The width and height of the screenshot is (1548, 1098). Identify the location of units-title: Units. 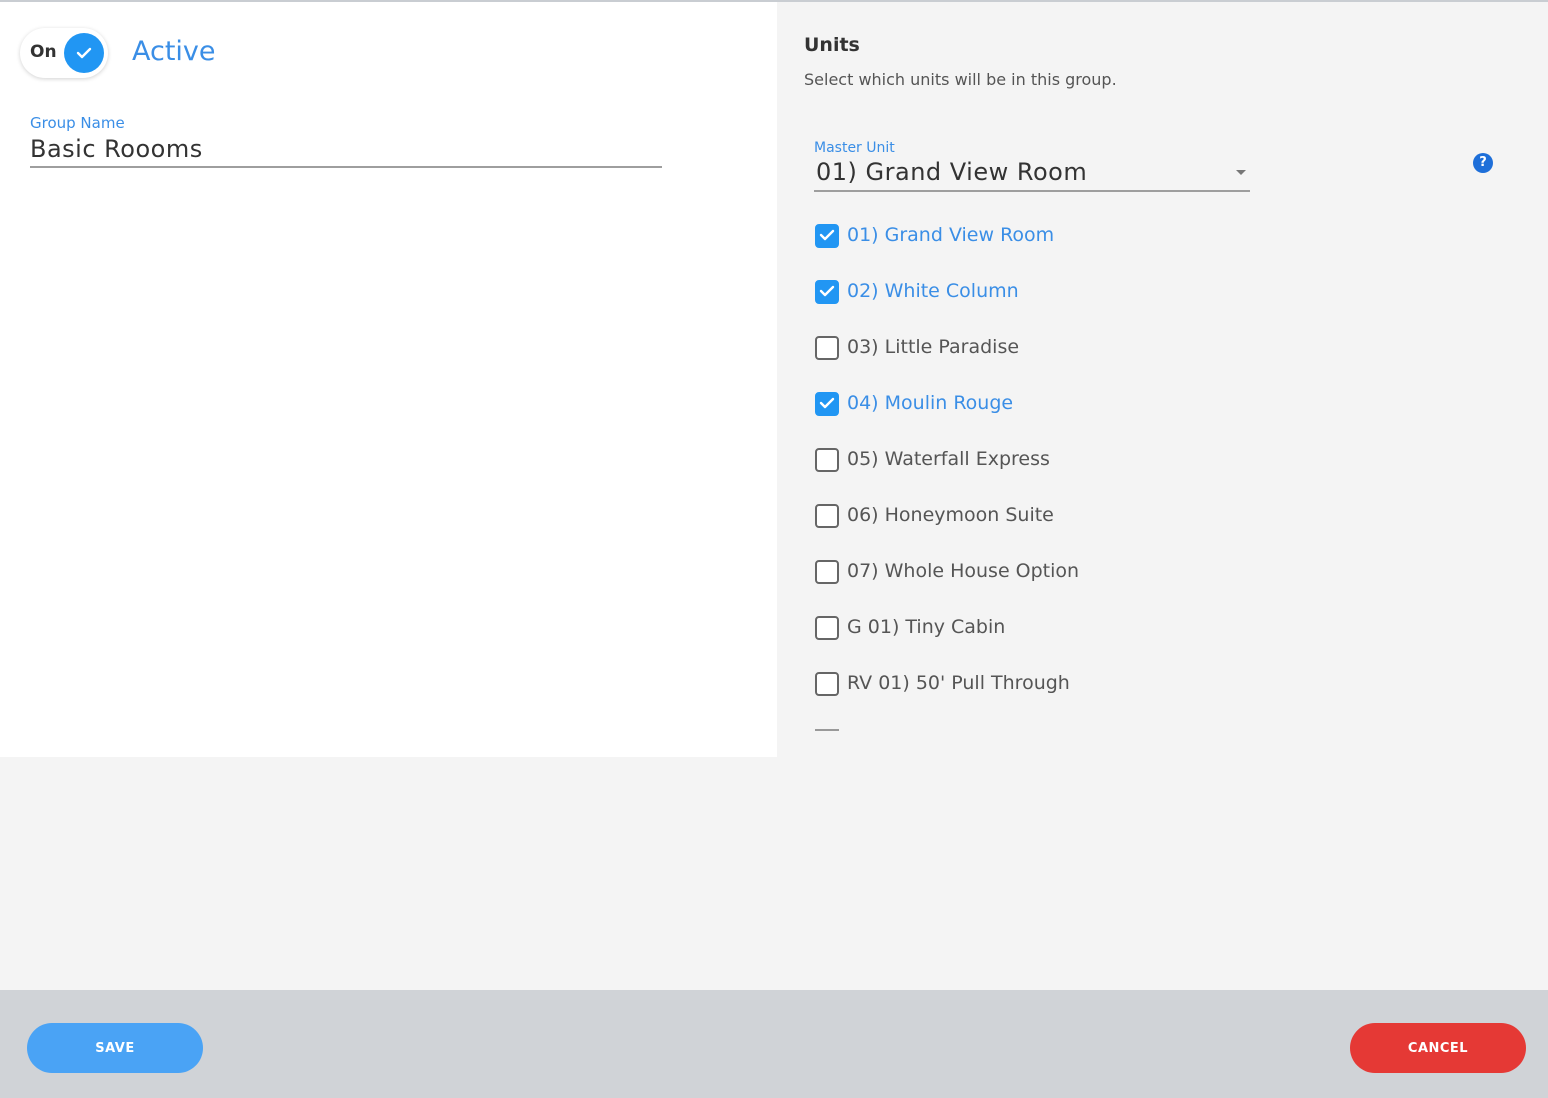
(832, 45).